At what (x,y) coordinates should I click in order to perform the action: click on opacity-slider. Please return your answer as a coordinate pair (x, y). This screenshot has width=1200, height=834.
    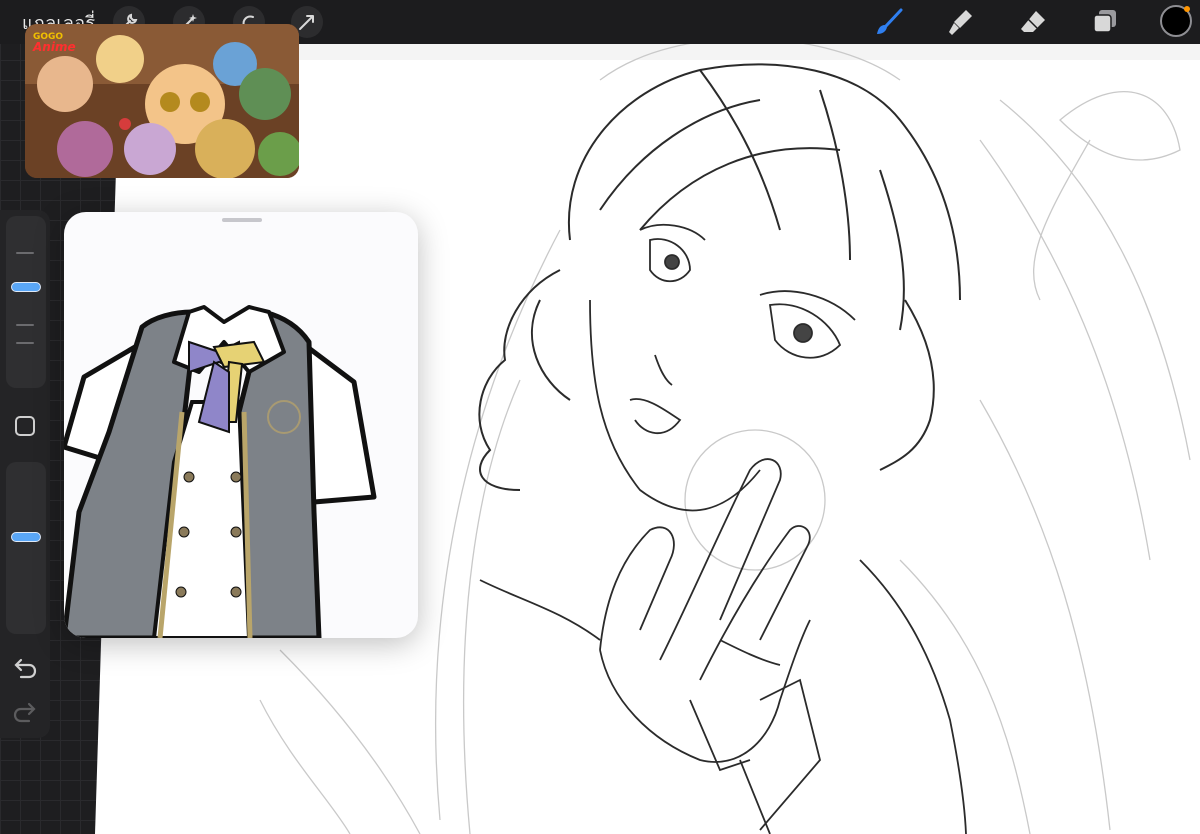
    Looking at the image, I should click on (26, 548).